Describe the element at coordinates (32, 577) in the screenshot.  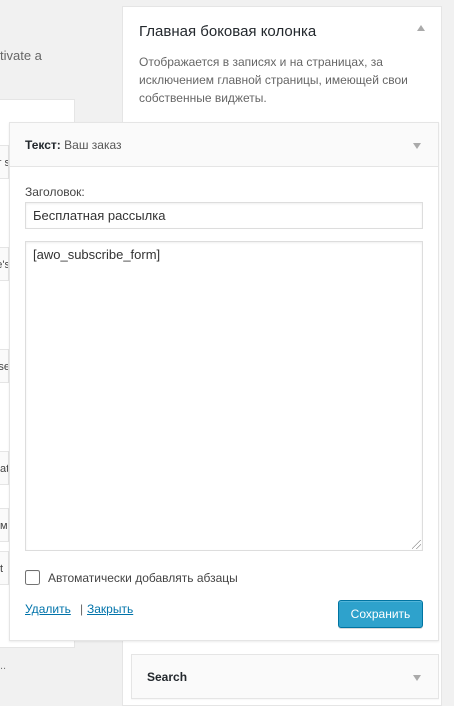
I see `auto-paragraph-checkbox` at that location.